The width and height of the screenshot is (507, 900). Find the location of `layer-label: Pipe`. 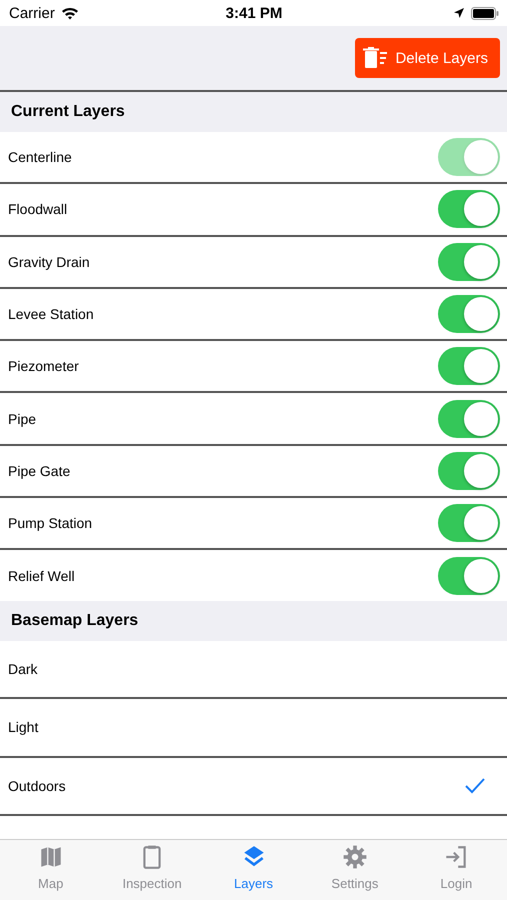

layer-label: Pipe is located at coordinates (22, 418).